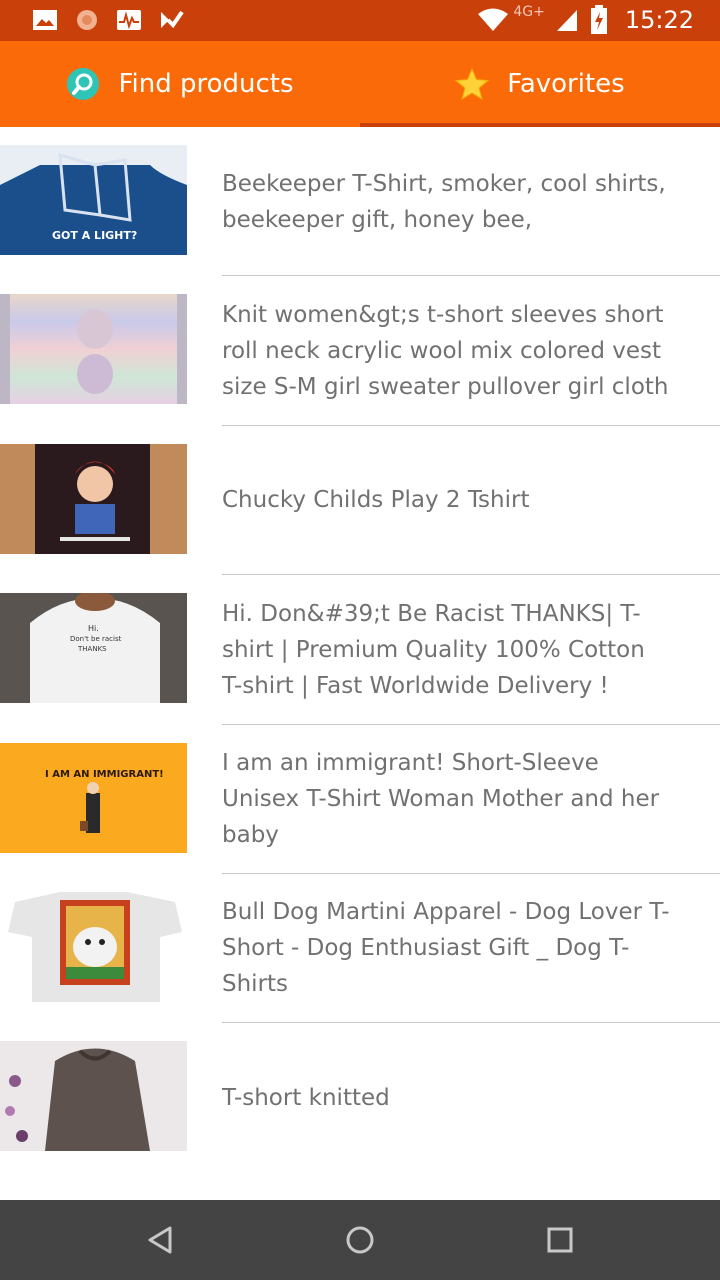 This screenshot has width=720, height=1280. I want to click on svg-text: THANKS, so click(92, 649).